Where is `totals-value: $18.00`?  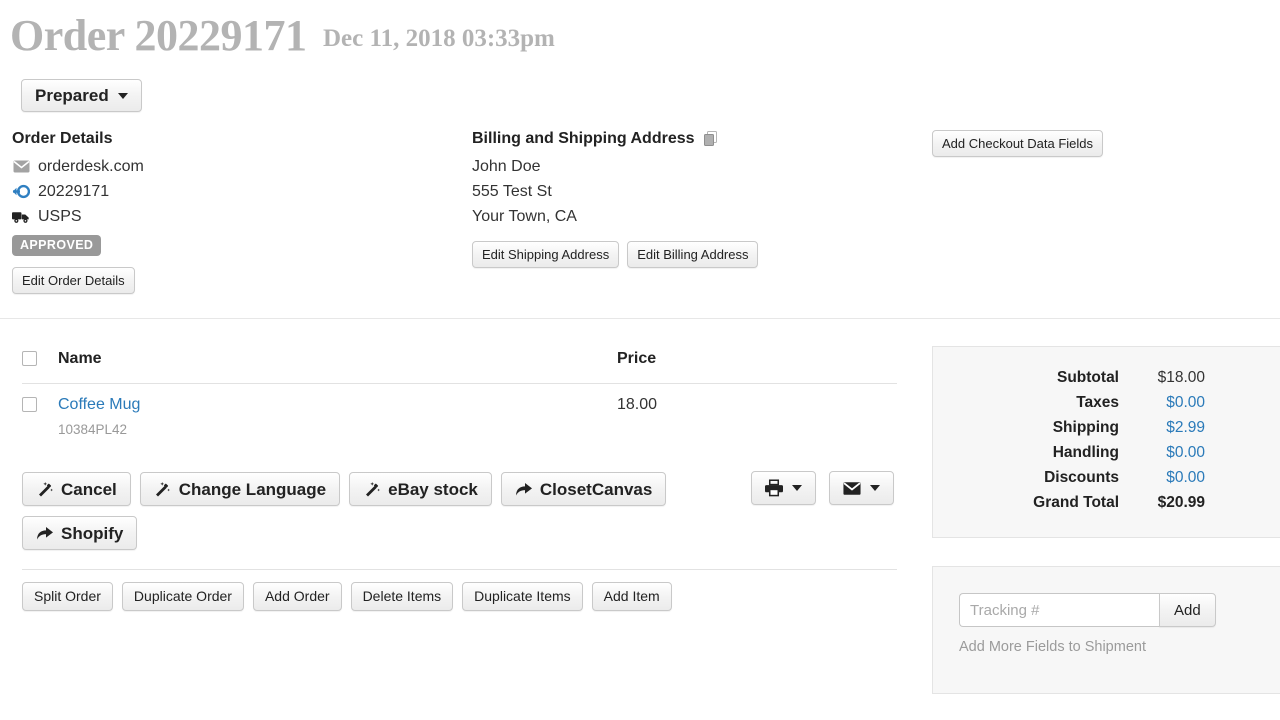
totals-value: $18.00 is located at coordinates (1181, 377).